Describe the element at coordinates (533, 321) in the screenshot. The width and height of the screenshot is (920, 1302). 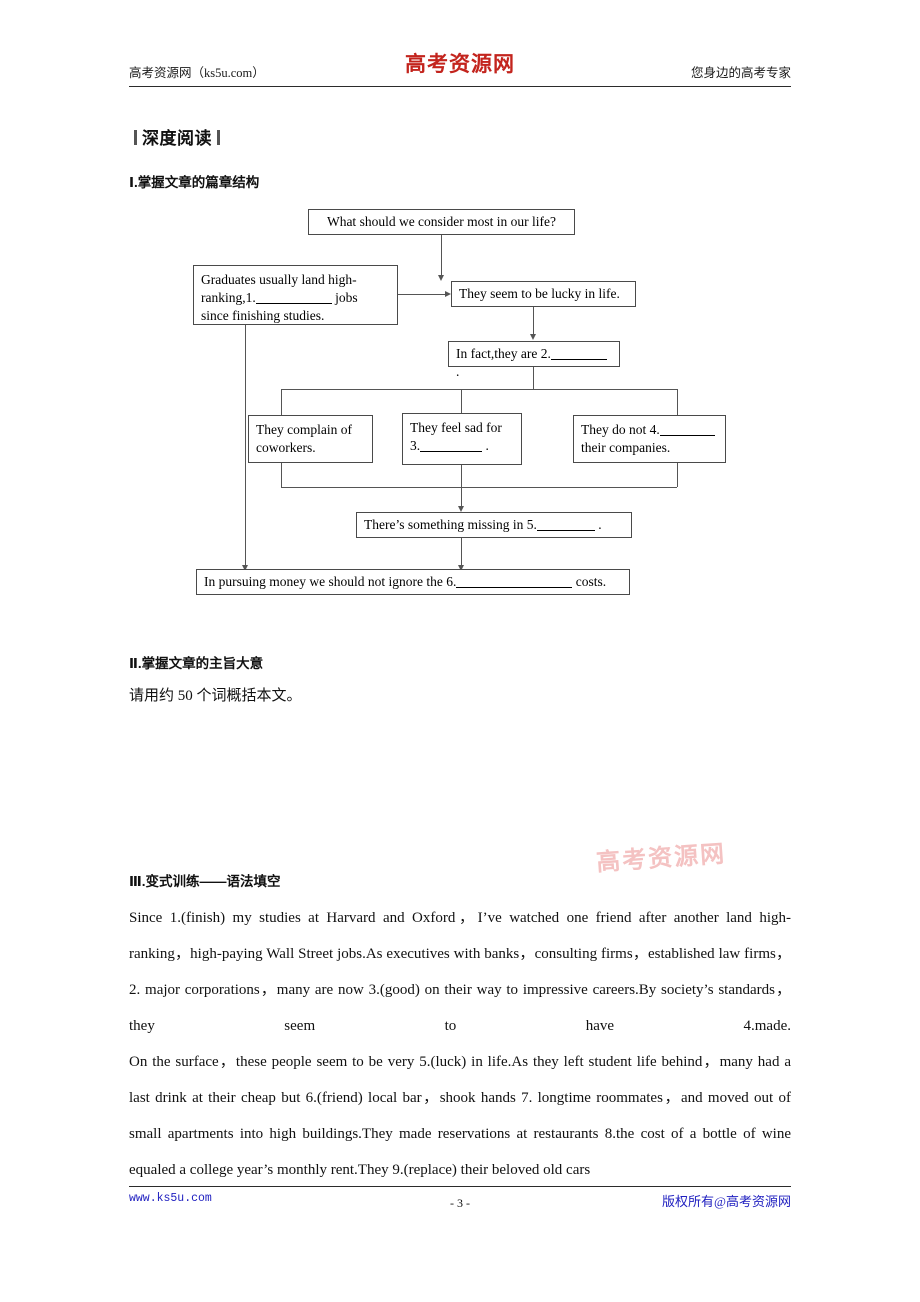
I see `connector-lucky-to-infact` at that location.